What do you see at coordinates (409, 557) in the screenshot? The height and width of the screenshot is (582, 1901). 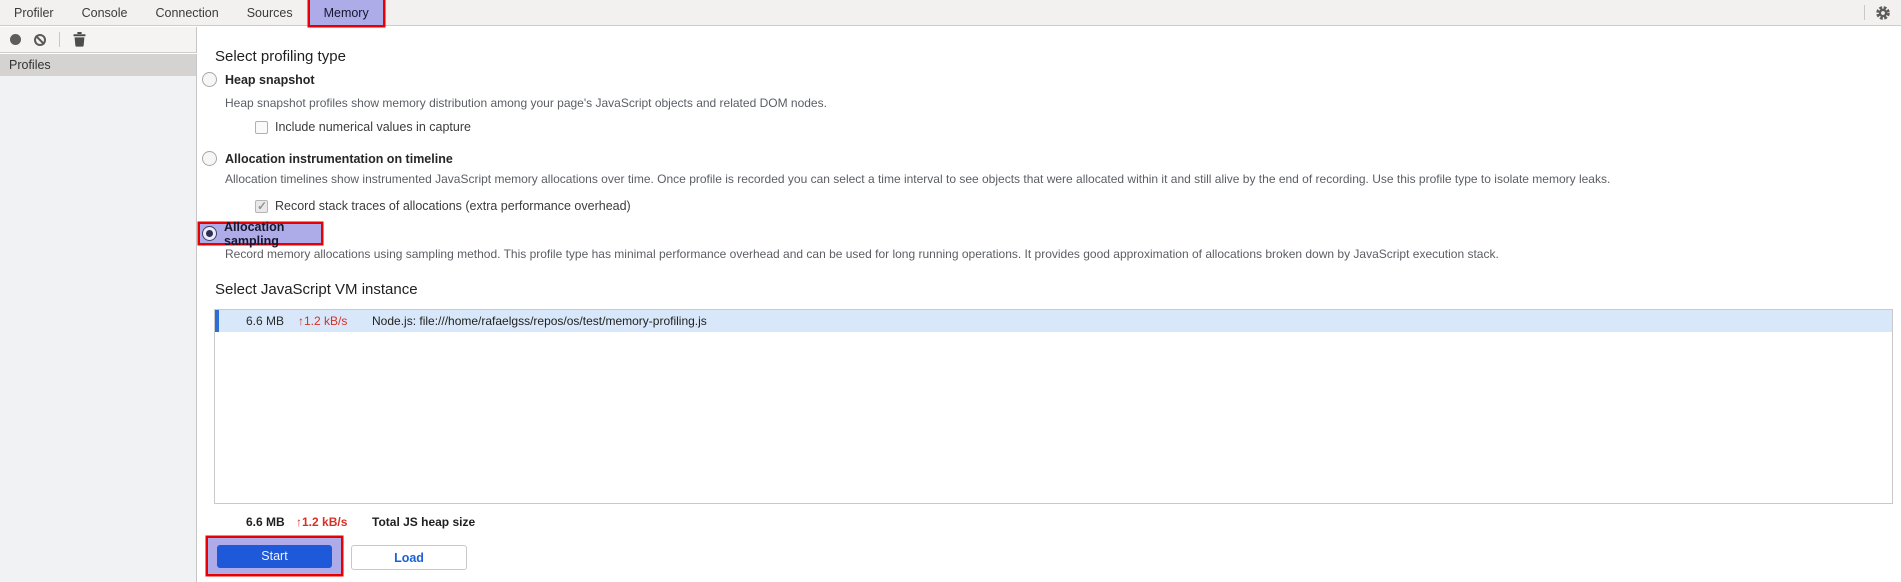 I see `load-button: Load` at bounding box center [409, 557].